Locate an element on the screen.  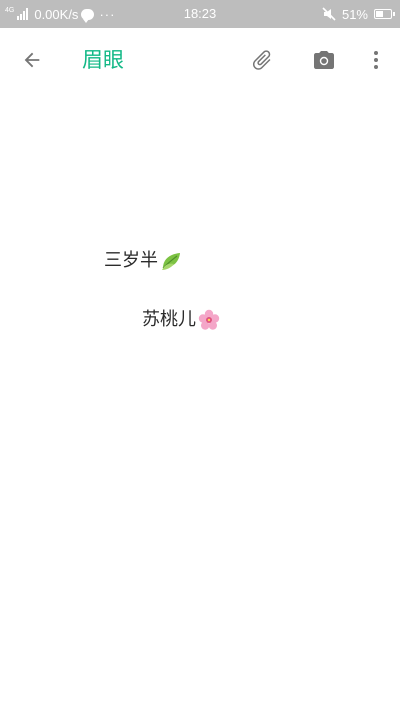
note-line: 三岁半 is located at coordinates (143, 261).